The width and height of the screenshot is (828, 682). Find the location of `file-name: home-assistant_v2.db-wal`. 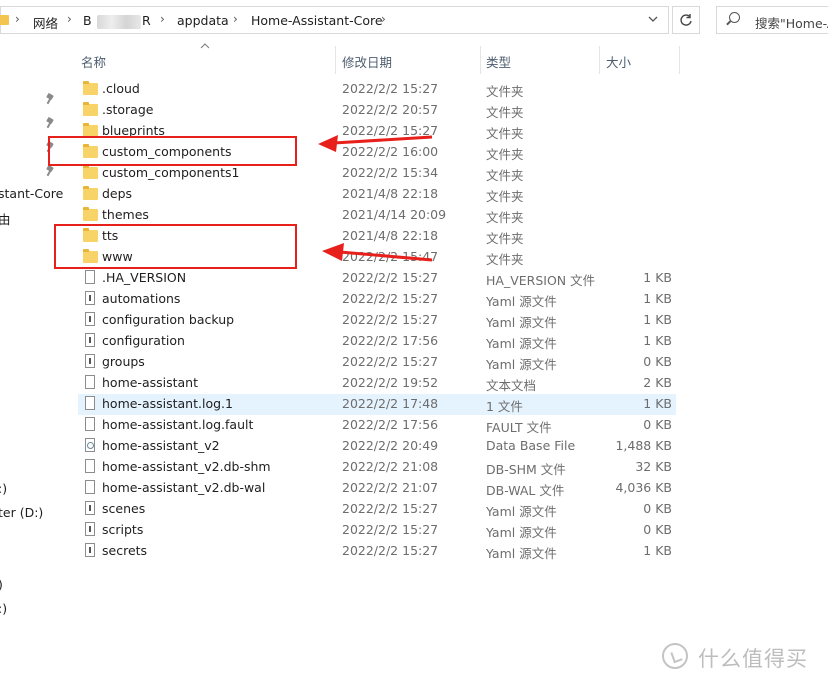

file-name: home-assistant_v2.db-wal is located at coordinates (184, 487).